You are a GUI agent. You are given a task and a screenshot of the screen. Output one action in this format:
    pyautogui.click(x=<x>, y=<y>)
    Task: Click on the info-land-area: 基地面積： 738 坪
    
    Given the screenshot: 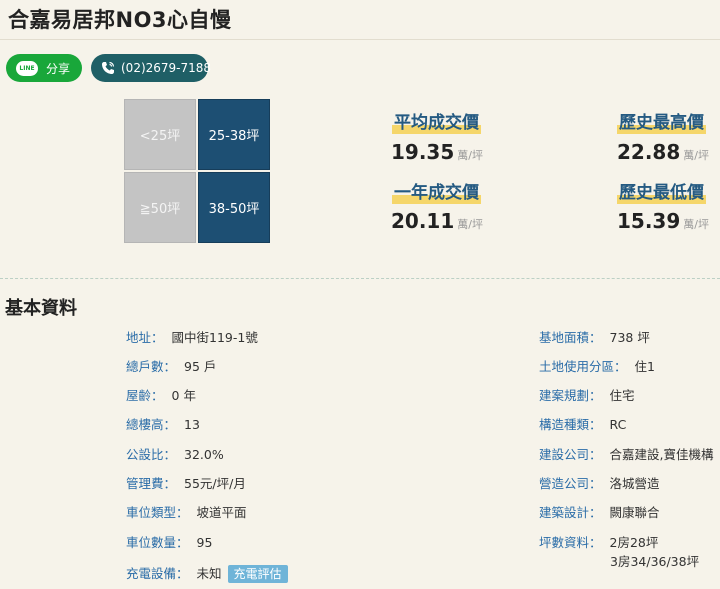 What is the action you would take?
    pyautogui.click(x=594, y=337)
    